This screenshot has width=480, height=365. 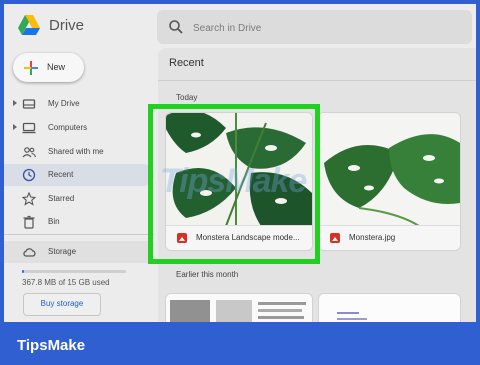 What do you see at coordinates (79, 175) in the screenshot?
I see `sidebar-item-recent: Recent` at bounding box center [79, 175].